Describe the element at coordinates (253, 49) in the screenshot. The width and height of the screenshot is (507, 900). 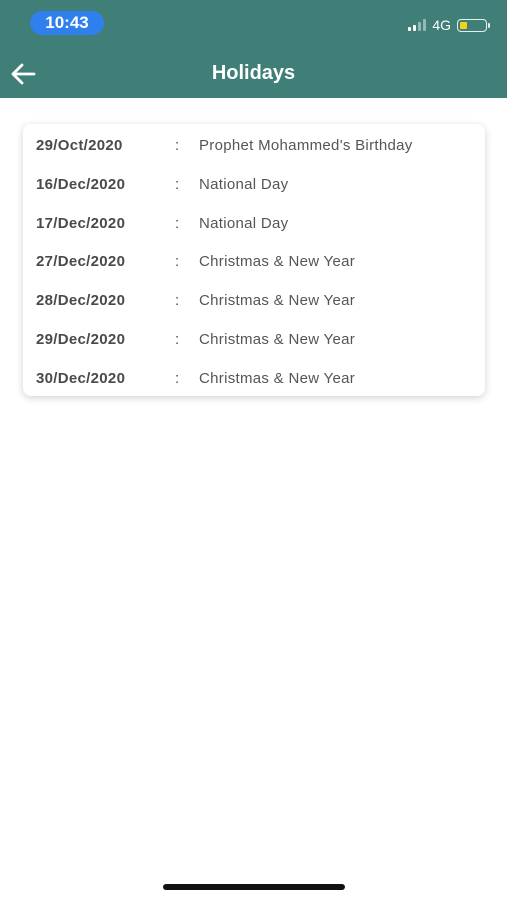
I see `app-header: 10:43 4G Holidays` at that location.